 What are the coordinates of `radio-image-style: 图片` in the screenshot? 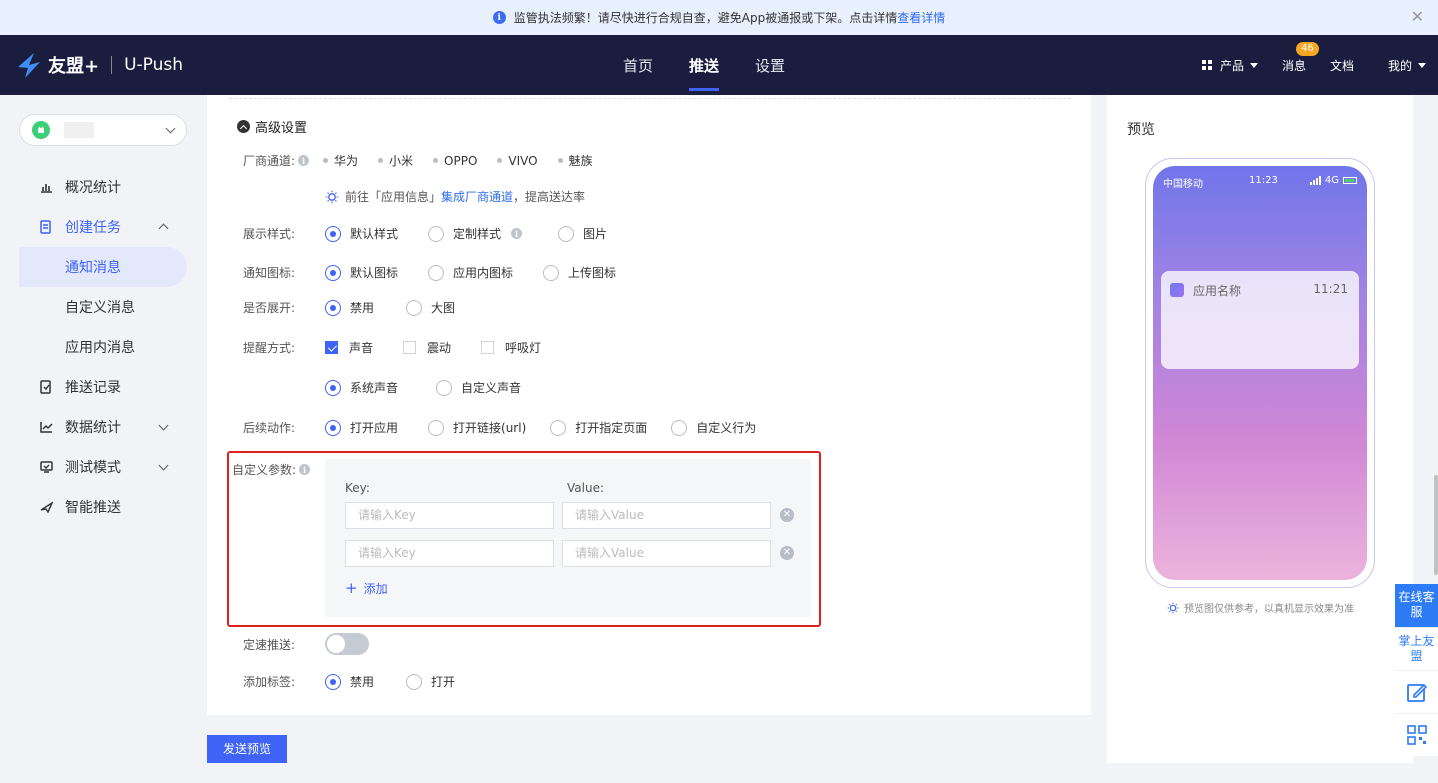 It's located at (582, 233).